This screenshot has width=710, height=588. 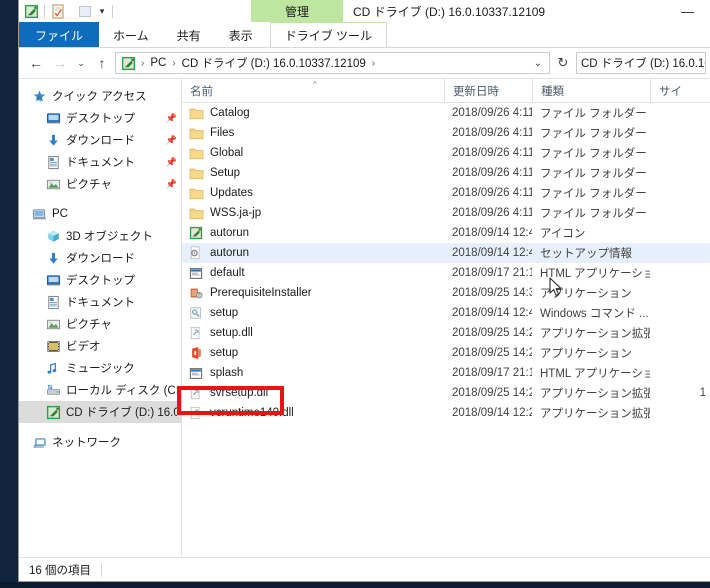 I want to click on breadcrumb-bar: › PC › CD ドライブ (D:) 16.0.10337.12109 › ⌄, so click(x=332, y=63).